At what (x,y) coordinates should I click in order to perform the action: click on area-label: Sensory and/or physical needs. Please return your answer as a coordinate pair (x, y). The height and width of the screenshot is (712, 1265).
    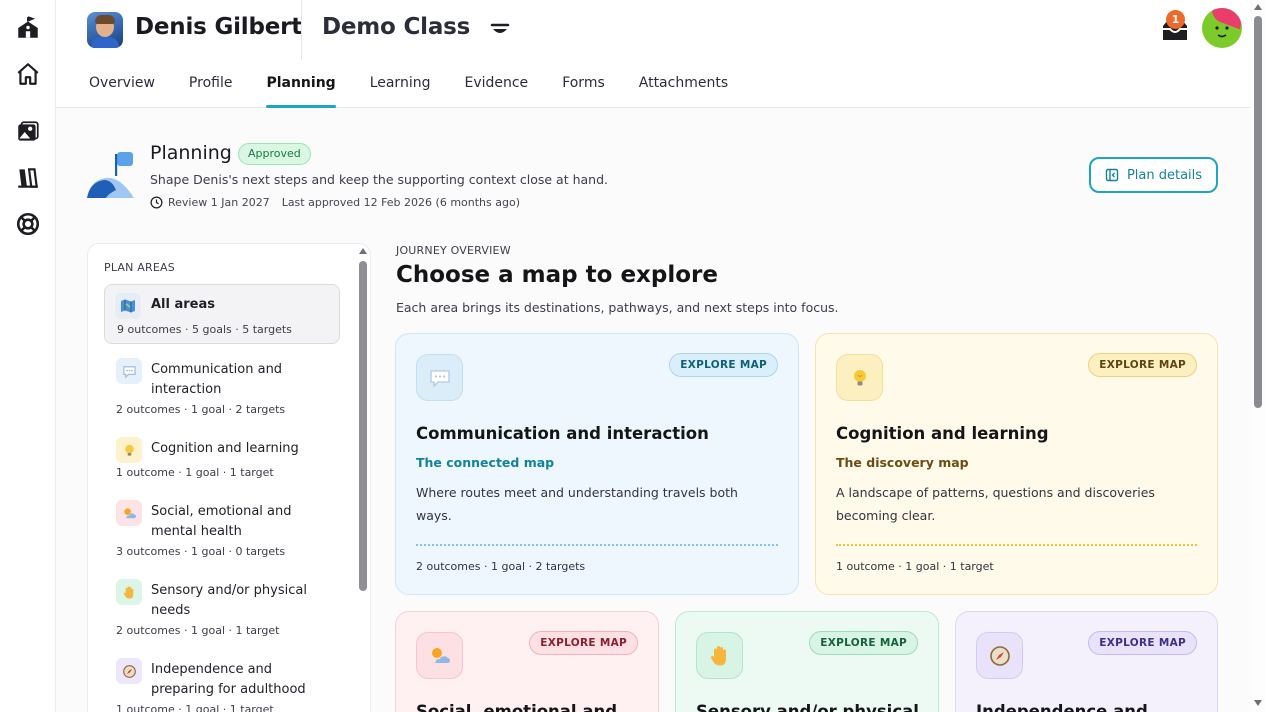
    Looking at the image, I should click on (229, 600).